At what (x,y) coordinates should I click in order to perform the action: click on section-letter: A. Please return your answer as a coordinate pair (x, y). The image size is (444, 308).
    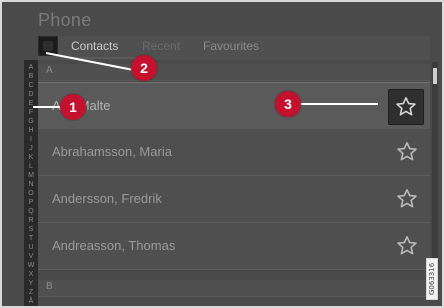
    Looking at the image, I should click on (49, 70).